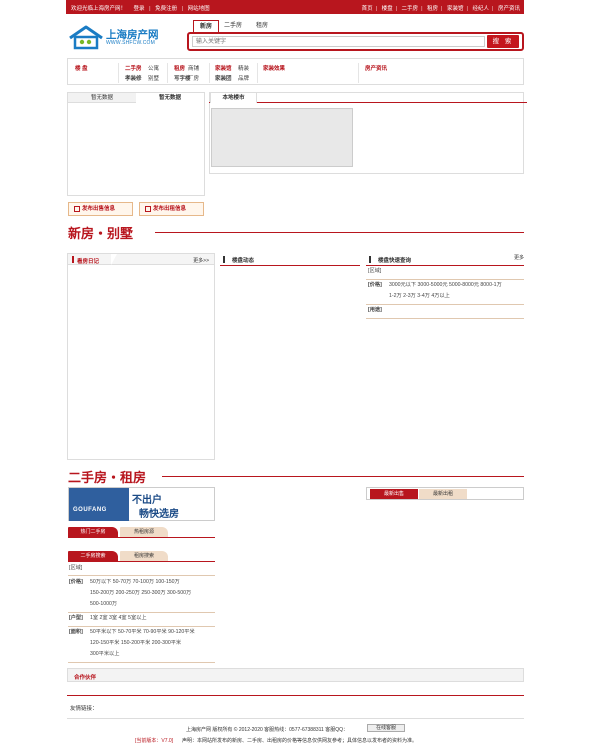  What do you see at coordinates (419, 296) in the screenshot?
I see `qs-price-row2: 1-2万 2-3万 3-4万 4万以上` at bounding box center [419, 296].